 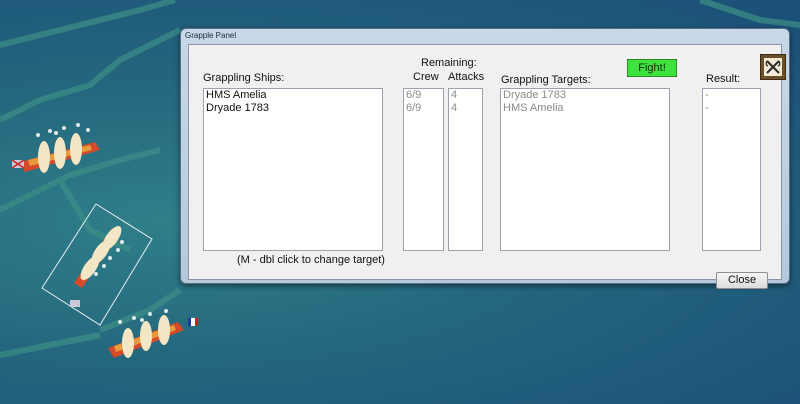 I want to click on grappling-ships-list: HMS Amelia Dryade 1783, so click(x=293, y=169).